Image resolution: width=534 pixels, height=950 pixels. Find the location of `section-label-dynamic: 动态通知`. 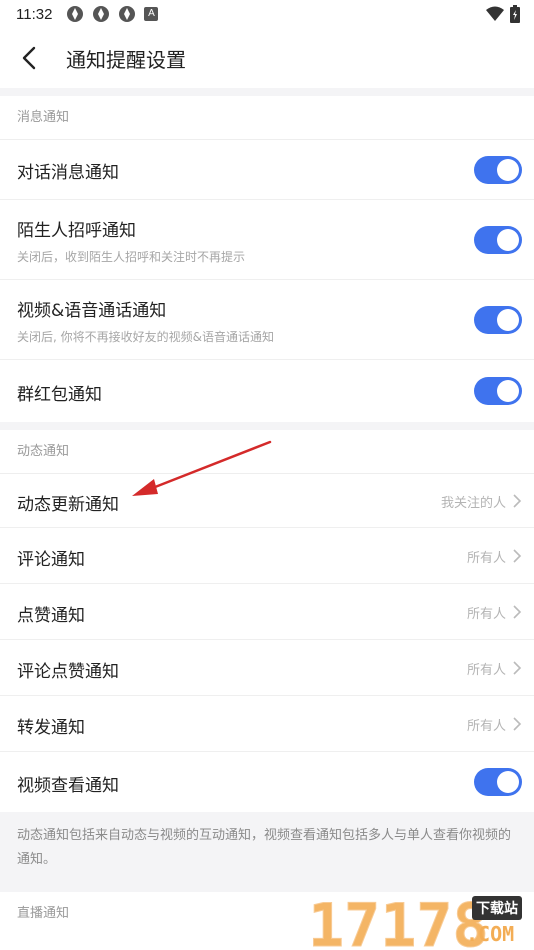

section-label-dynamic: 动态通知 is located at coordinates (267, 452).